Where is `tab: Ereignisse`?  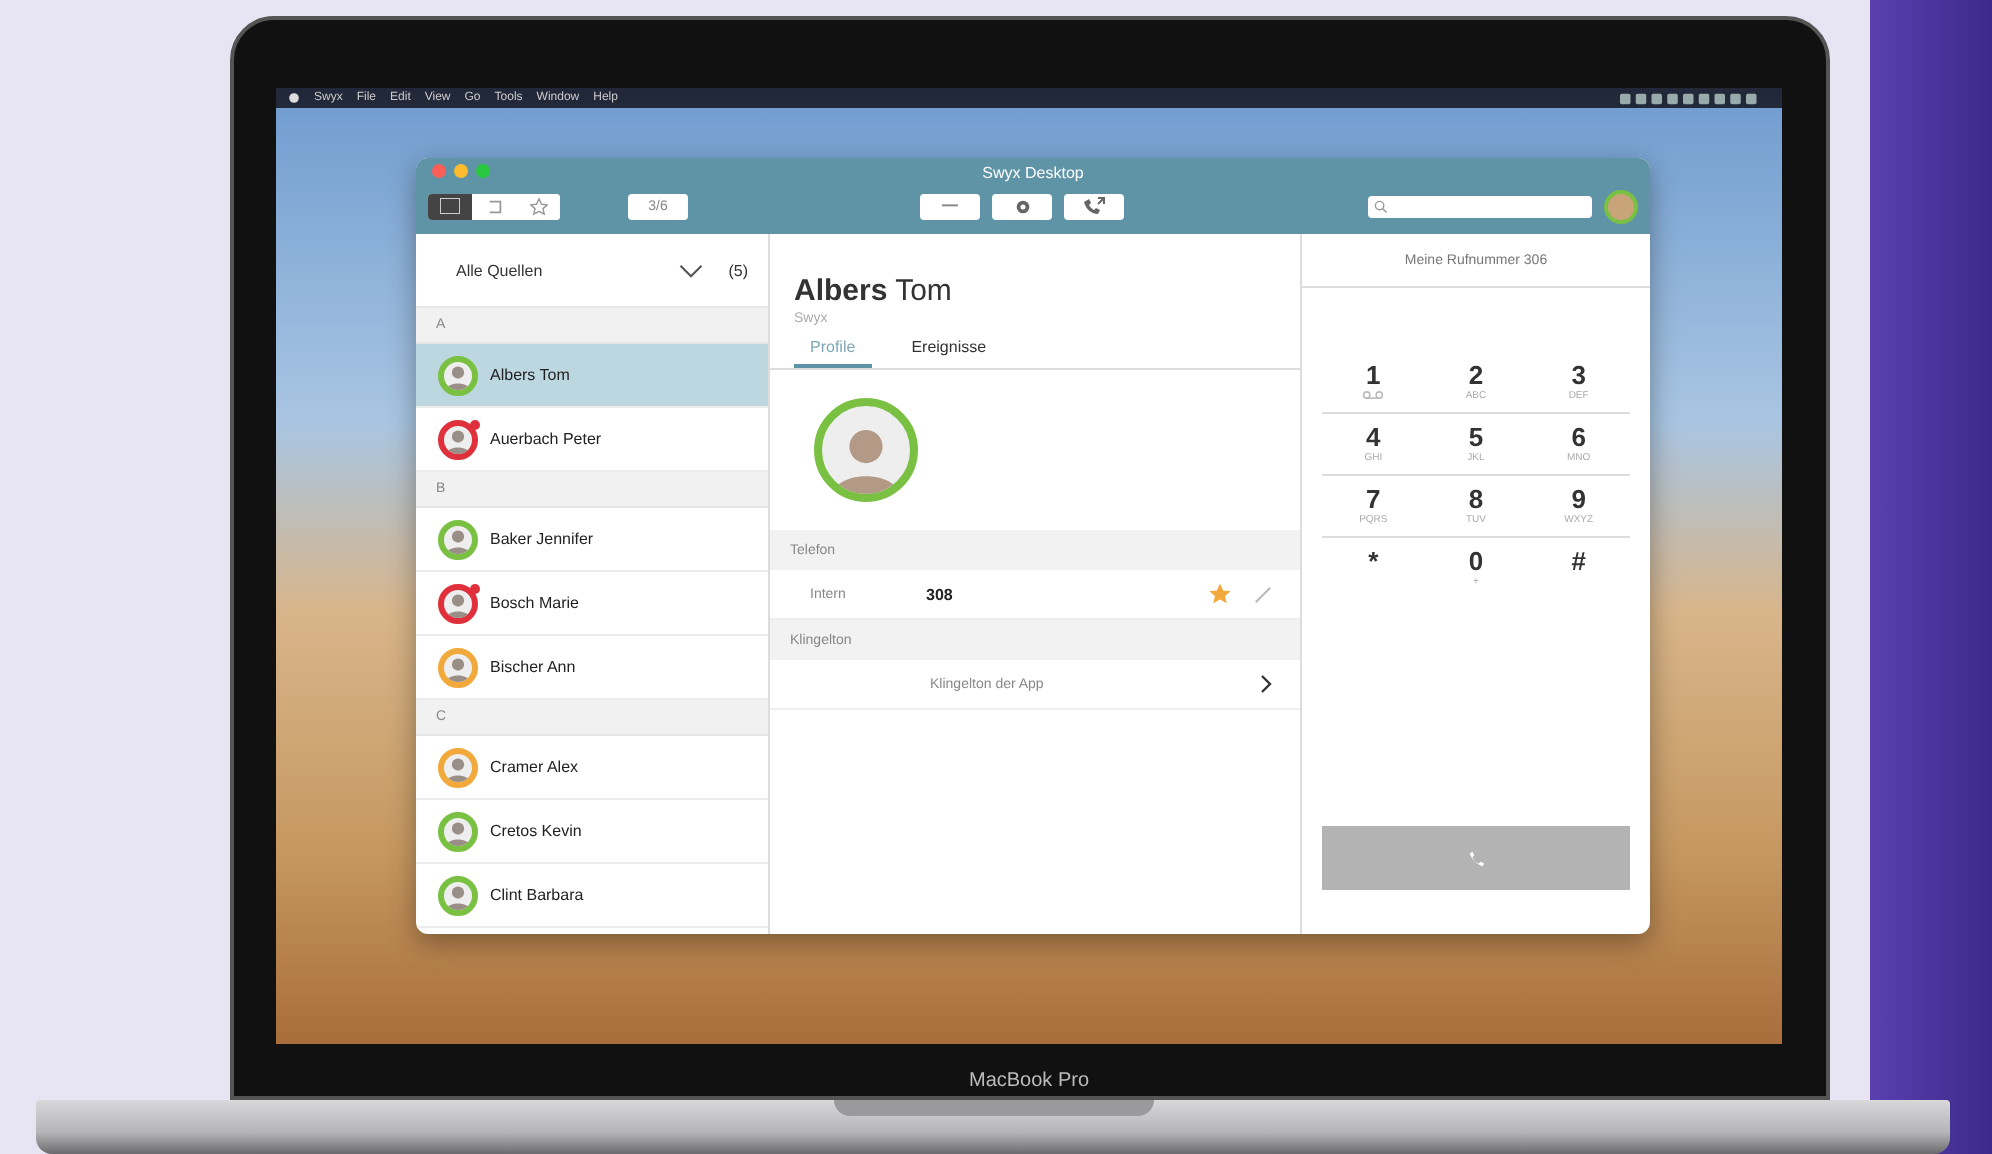 tab: Ereignisse is located at coordinates (949, 350).